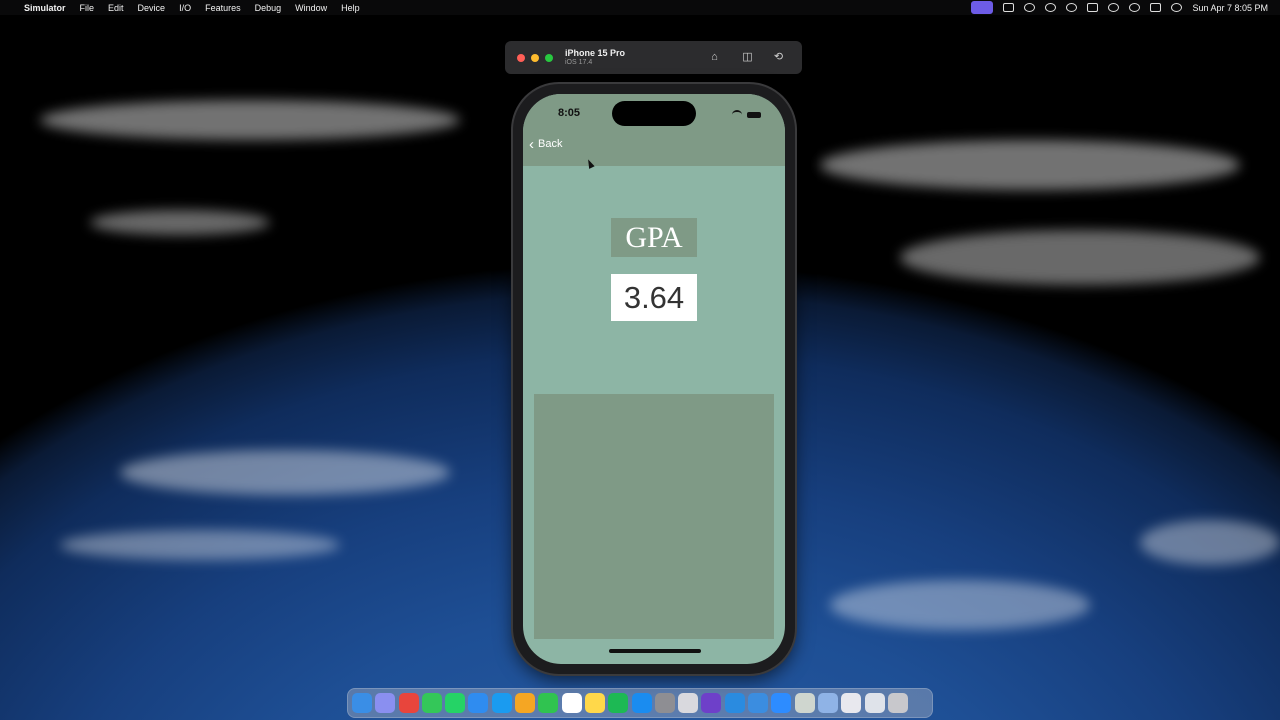  Describe the element at coordinates (1177, 7) in the screenshot. I see `siri-icon` at that location.